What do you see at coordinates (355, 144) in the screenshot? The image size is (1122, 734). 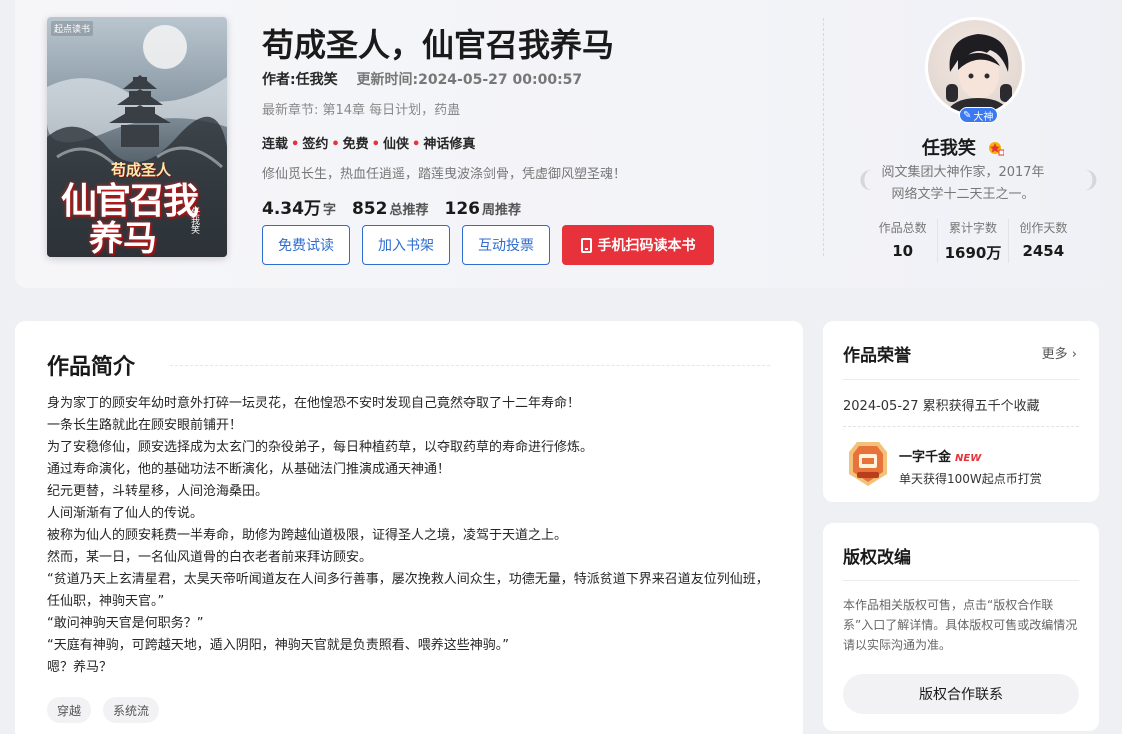 I see `tag-free: 免费` at bounding box center [355, 144].